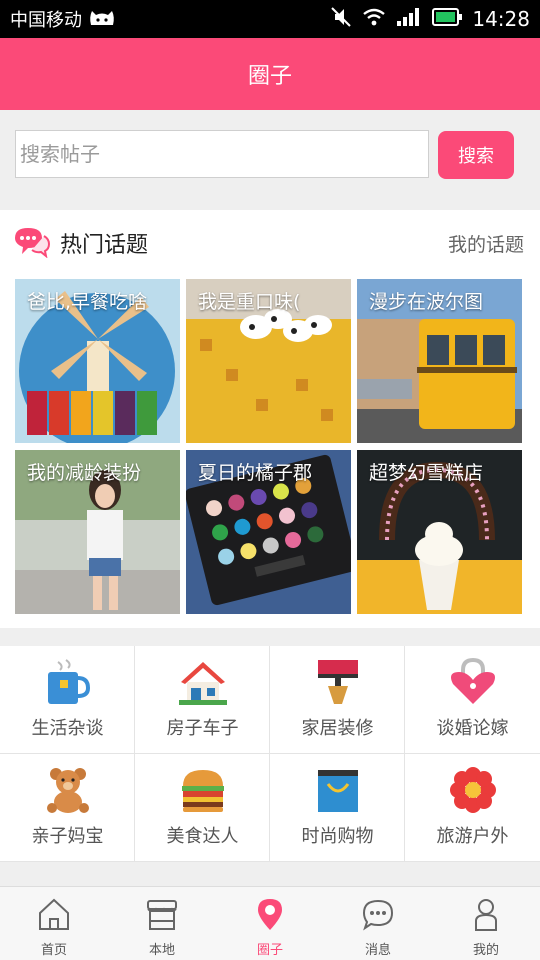 The height and width of the screenshot is (960, 540). Describe the element at coordinates (476, 155) in the screenshot. I see `search-button: 搜索` at that location.